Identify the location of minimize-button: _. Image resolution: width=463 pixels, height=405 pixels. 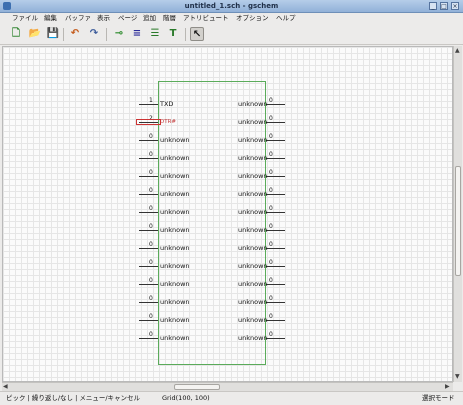
(433, 6).